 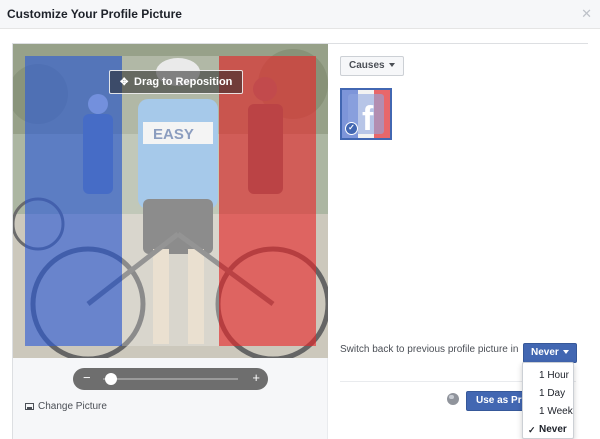 I want to click on zoom-track, so click(x=170, y=379).